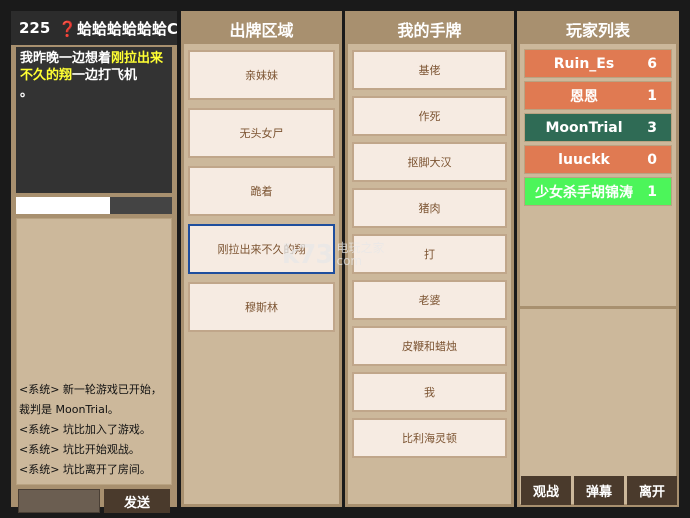 The width and height of the screenshot is (690, 518). Describe the element at coordinates (652, 159) in the screenshot. I see `player-score: 0` at that location.